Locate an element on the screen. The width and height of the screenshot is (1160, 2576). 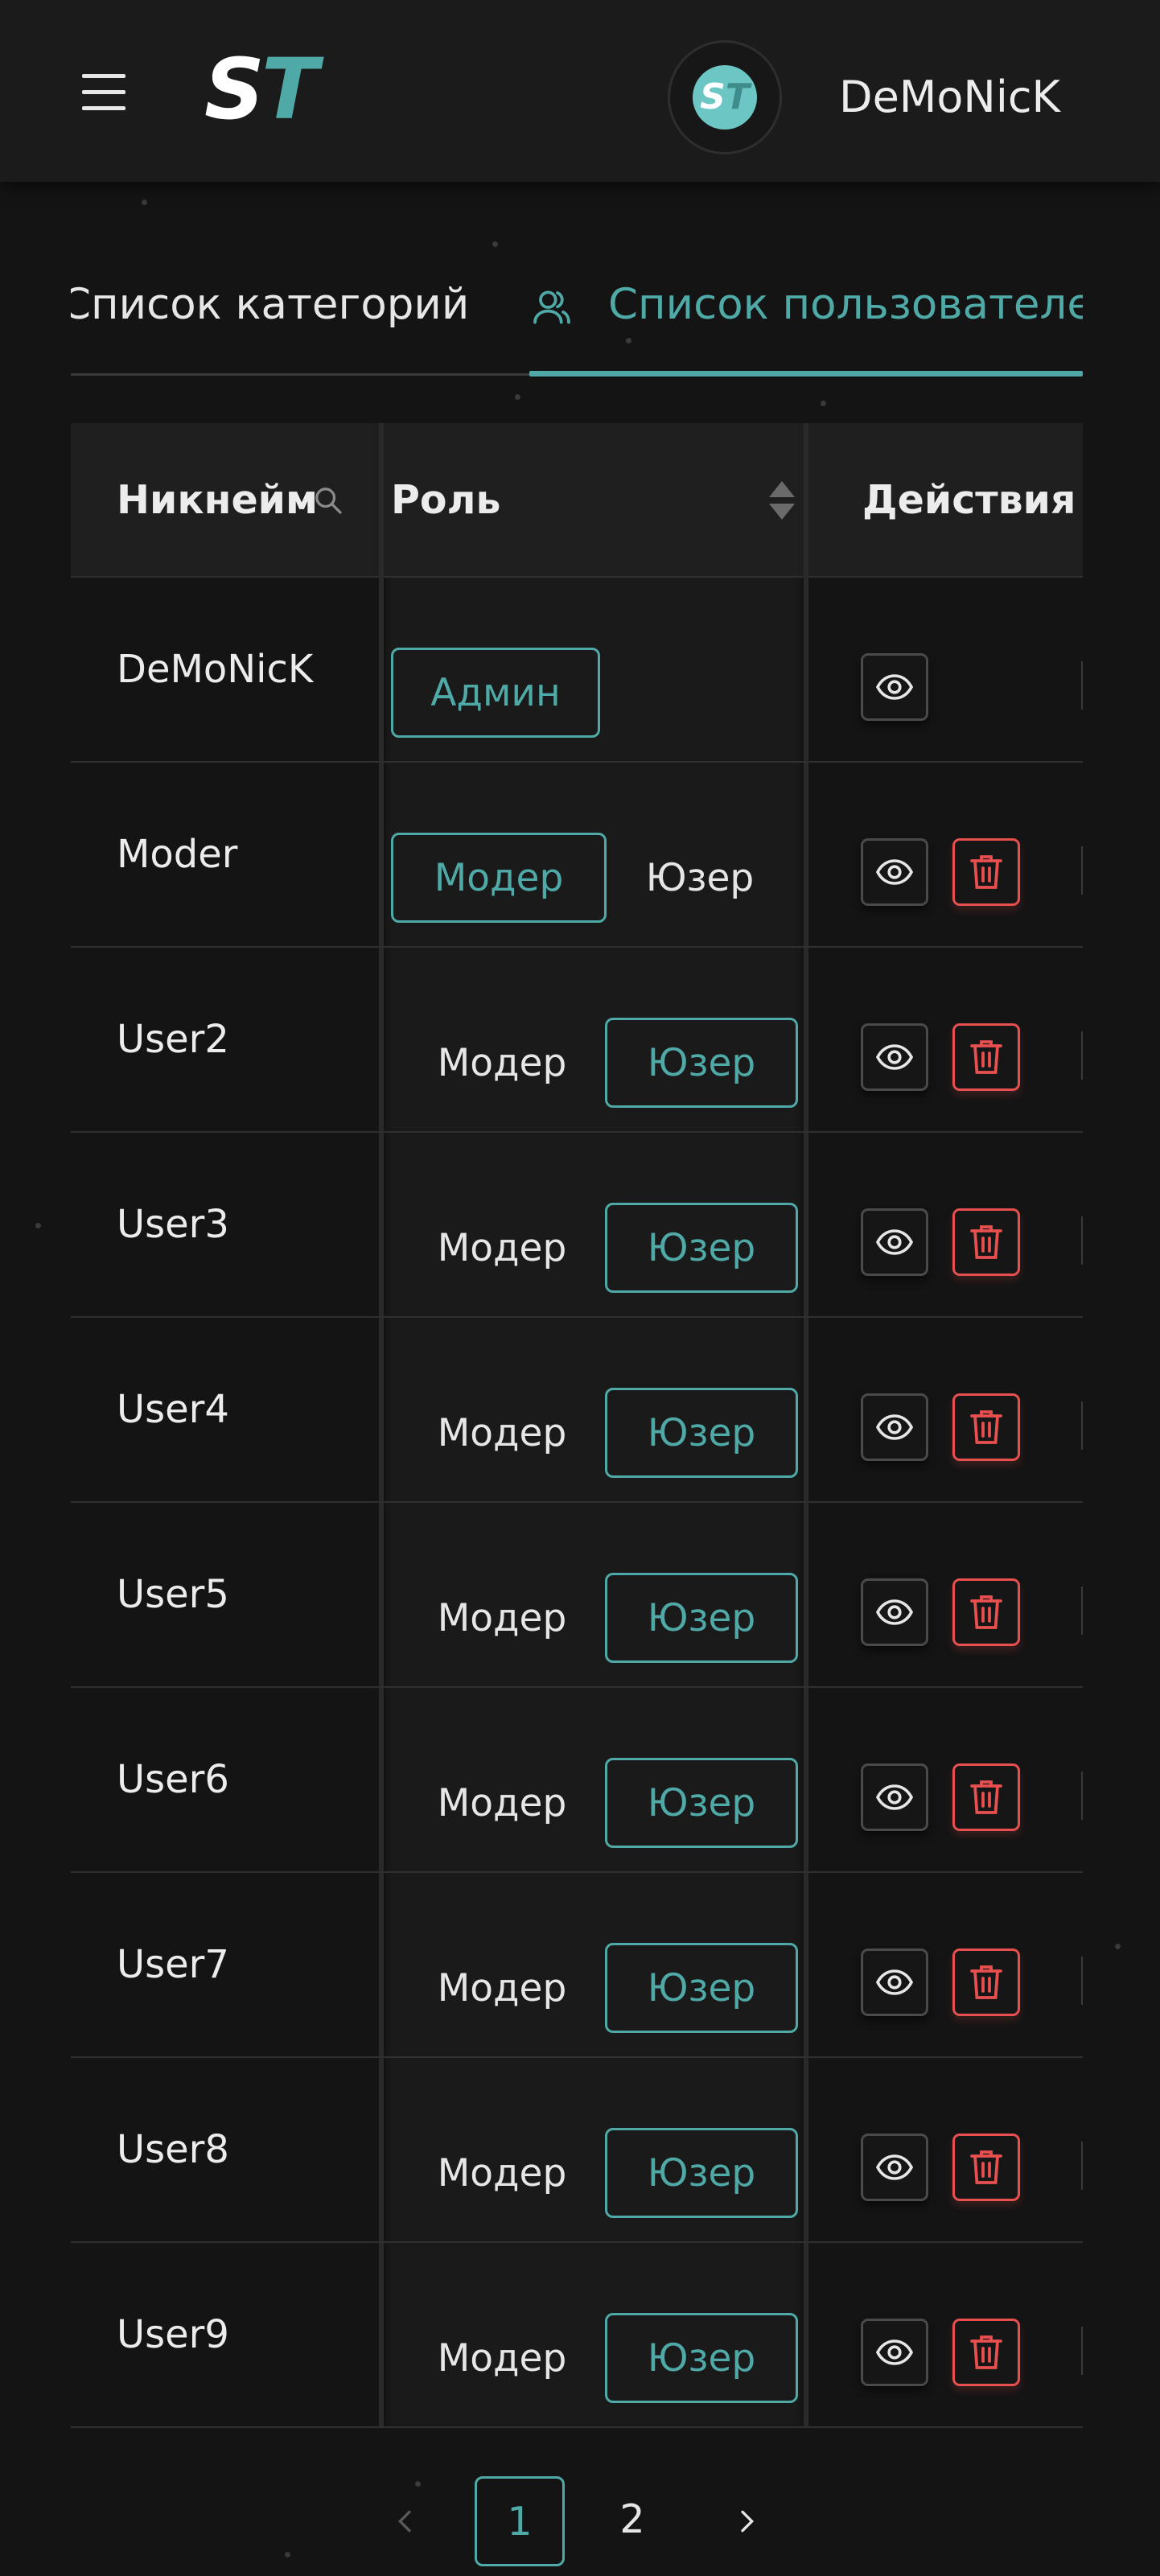
table-row: User2 Модер Юзер is located at coordinates (577, 1040).